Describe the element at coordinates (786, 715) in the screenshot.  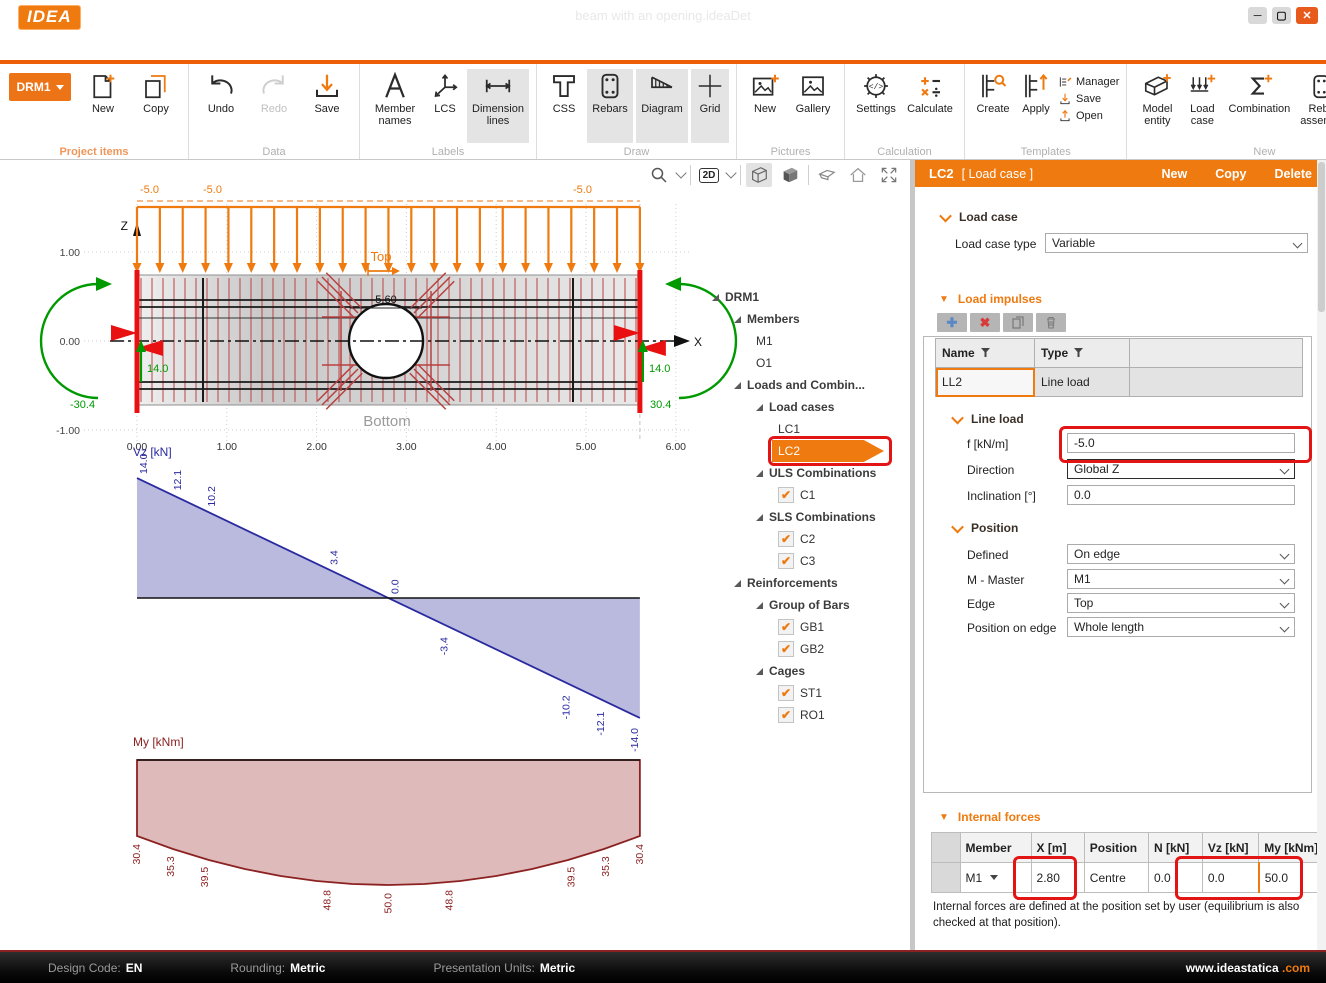
I see `checkbox-ro1: ✔` at that location.